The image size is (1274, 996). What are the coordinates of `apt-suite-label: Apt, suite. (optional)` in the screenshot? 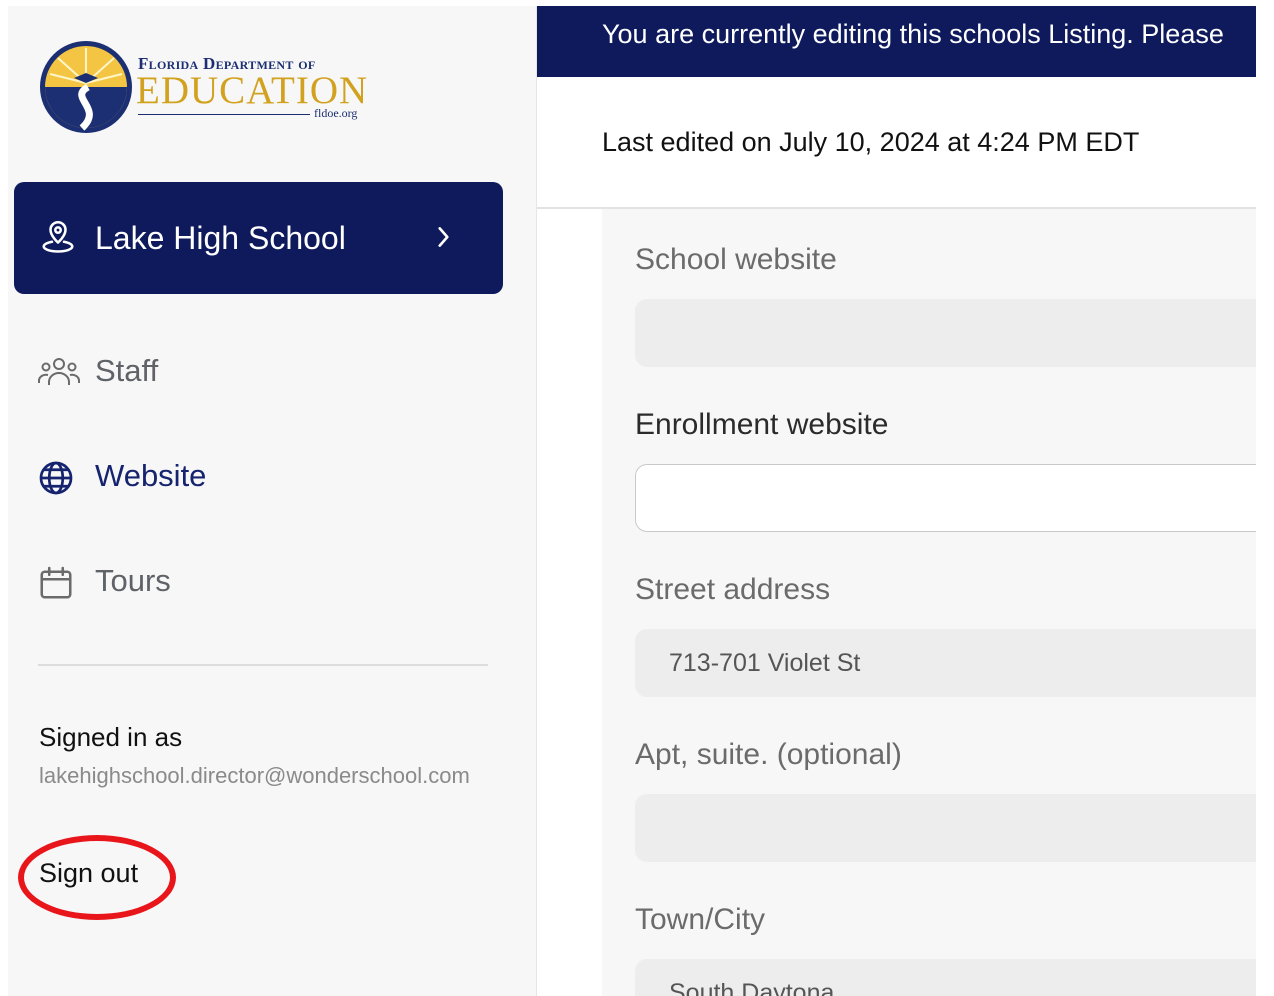 It's located at (768, 754).